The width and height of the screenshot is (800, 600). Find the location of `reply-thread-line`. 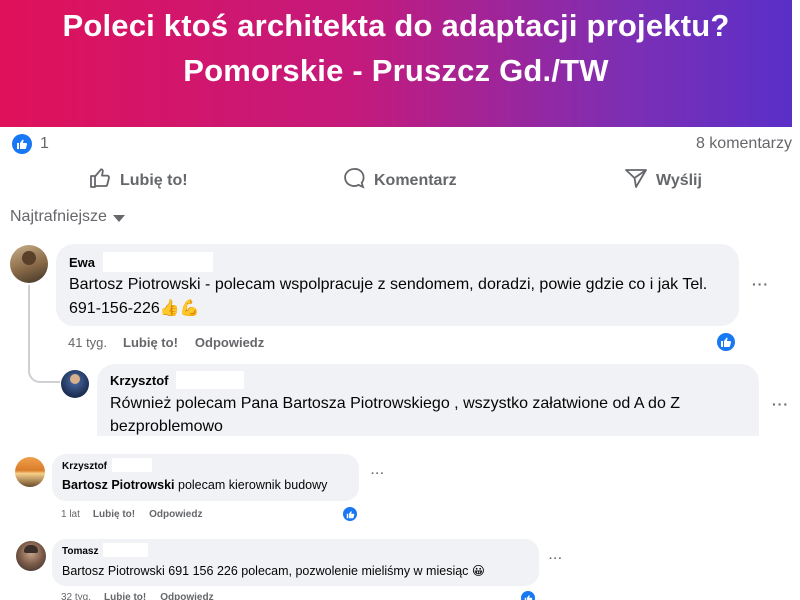

reply-thread-line is located at coordinates (44, 334).